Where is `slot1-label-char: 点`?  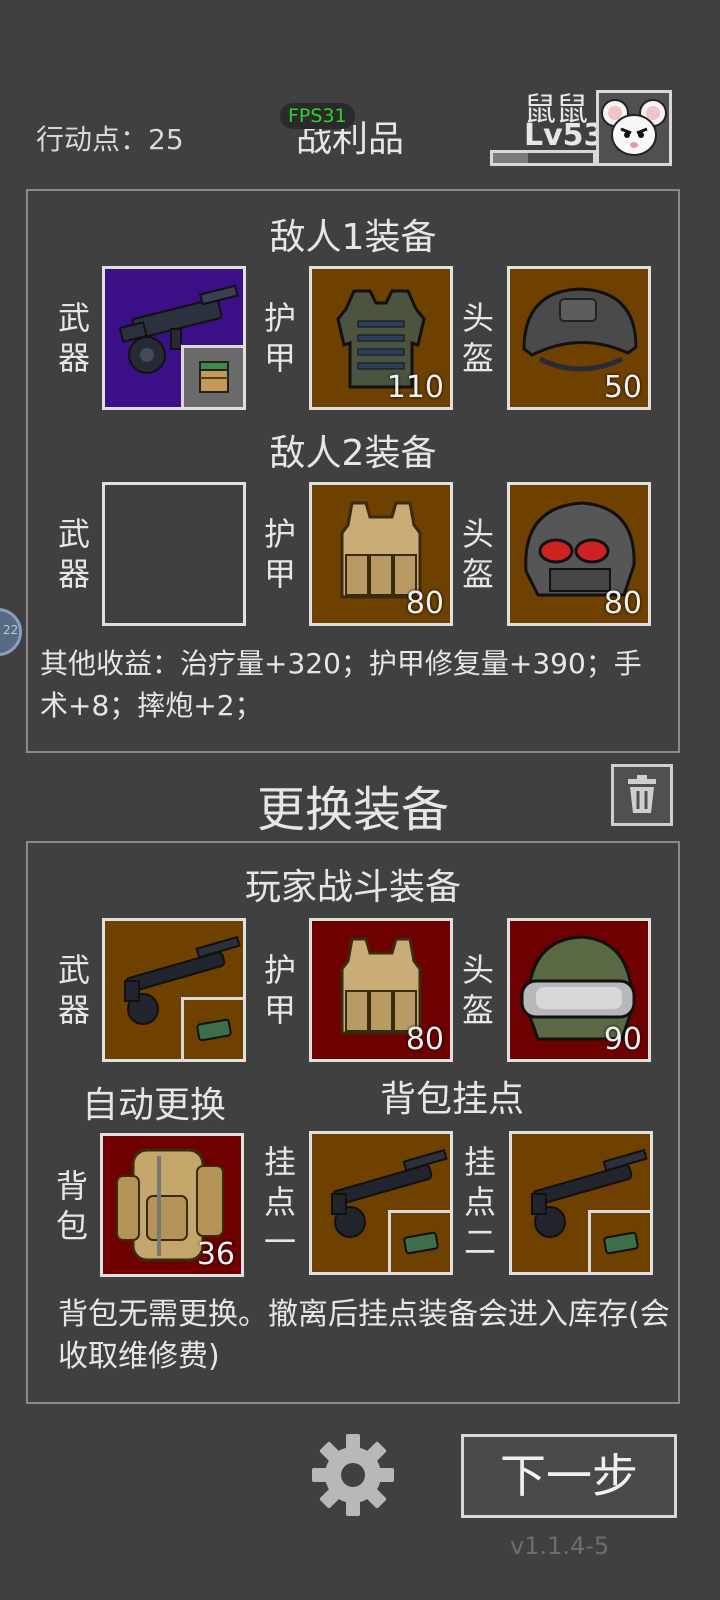 slot1-label-char: 点 is located at coordinates (279, 1202).